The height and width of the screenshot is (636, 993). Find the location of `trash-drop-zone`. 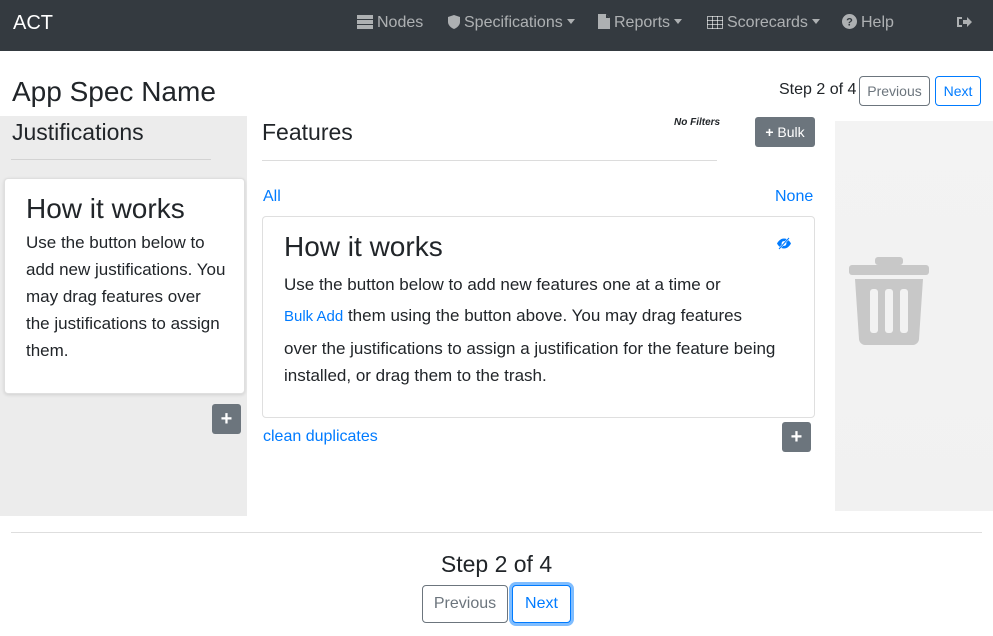

trash-drop-zone is located at coordinates (914, 316).